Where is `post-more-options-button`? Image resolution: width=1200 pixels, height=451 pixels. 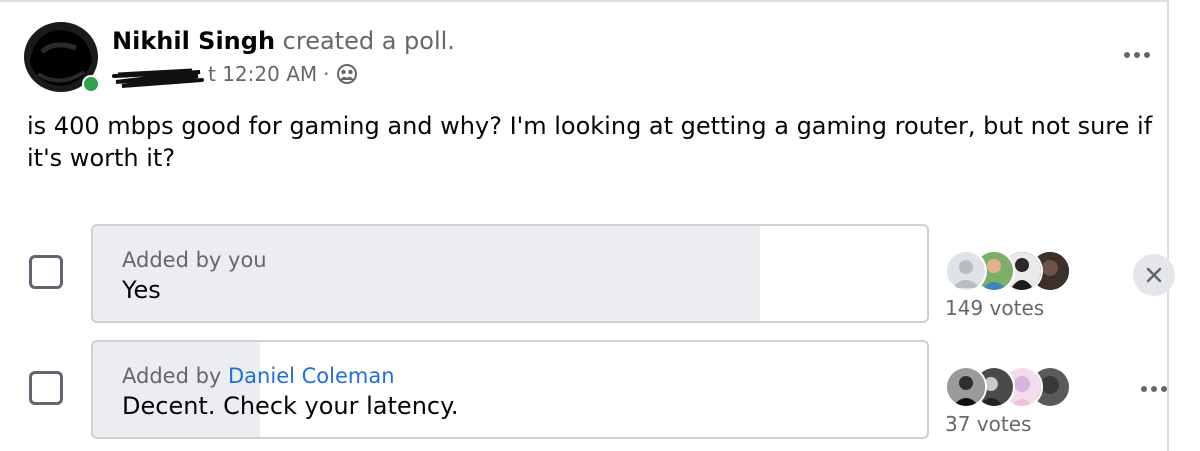
post-more-options-button is located at coordinates (1137, 55).